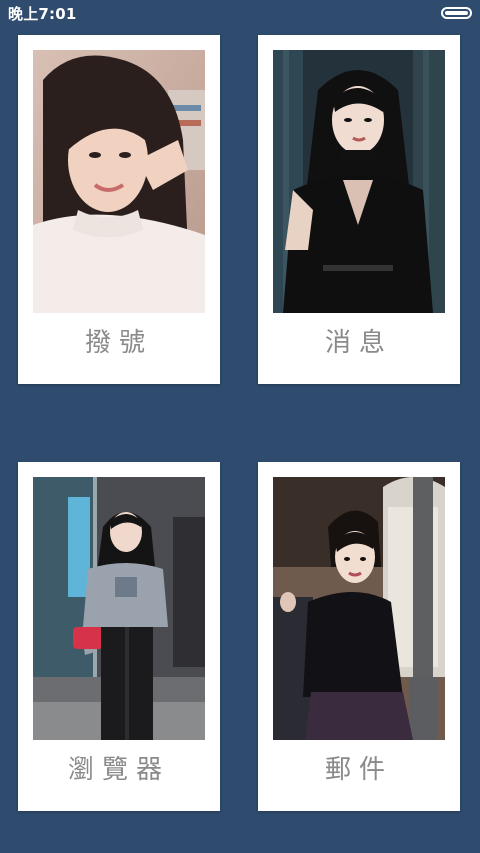 The width and height of the screenshot is (480, 853). I want to click on status-bar: 晚上7:01, so click(240, 14).